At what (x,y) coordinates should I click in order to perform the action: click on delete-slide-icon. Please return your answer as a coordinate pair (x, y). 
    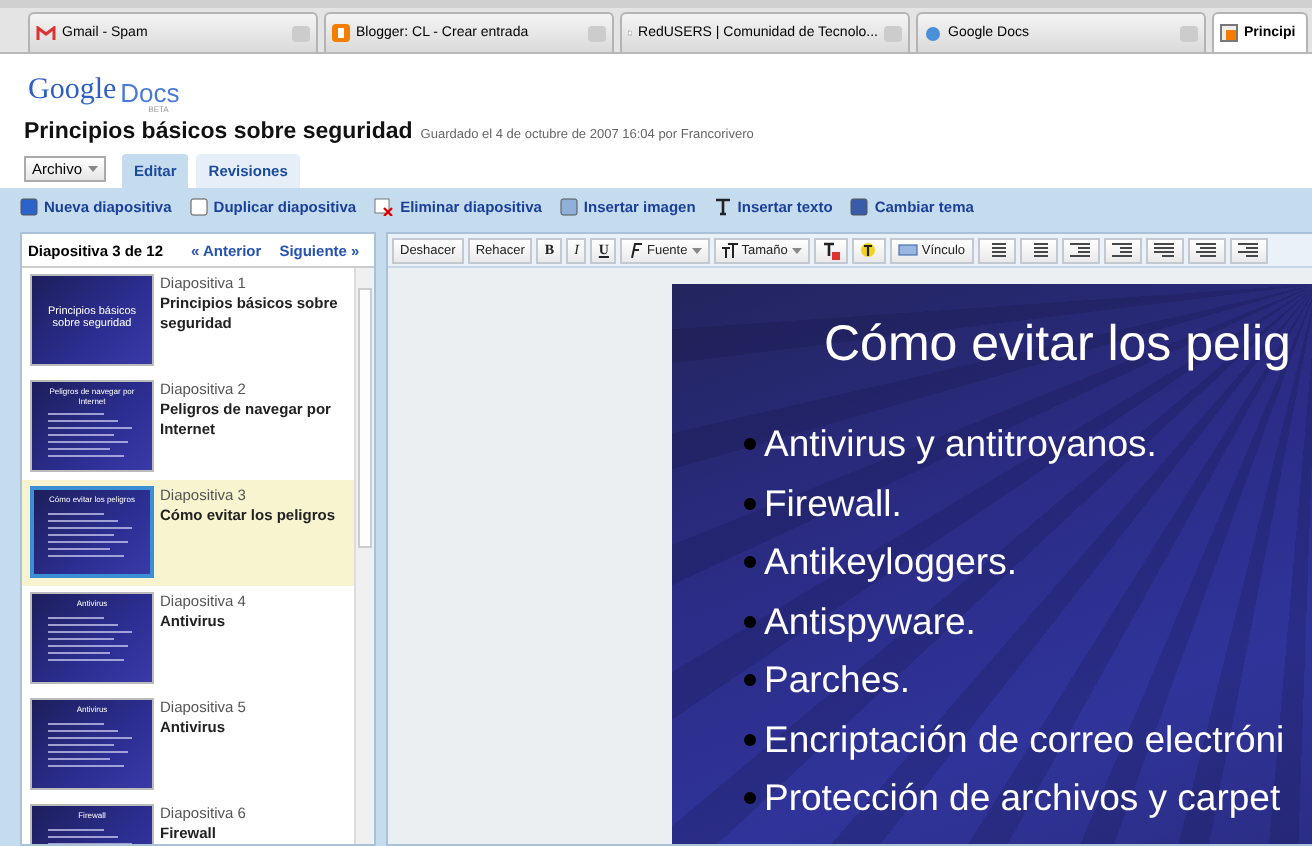
    Looking at the image, I should click on (384, 207).